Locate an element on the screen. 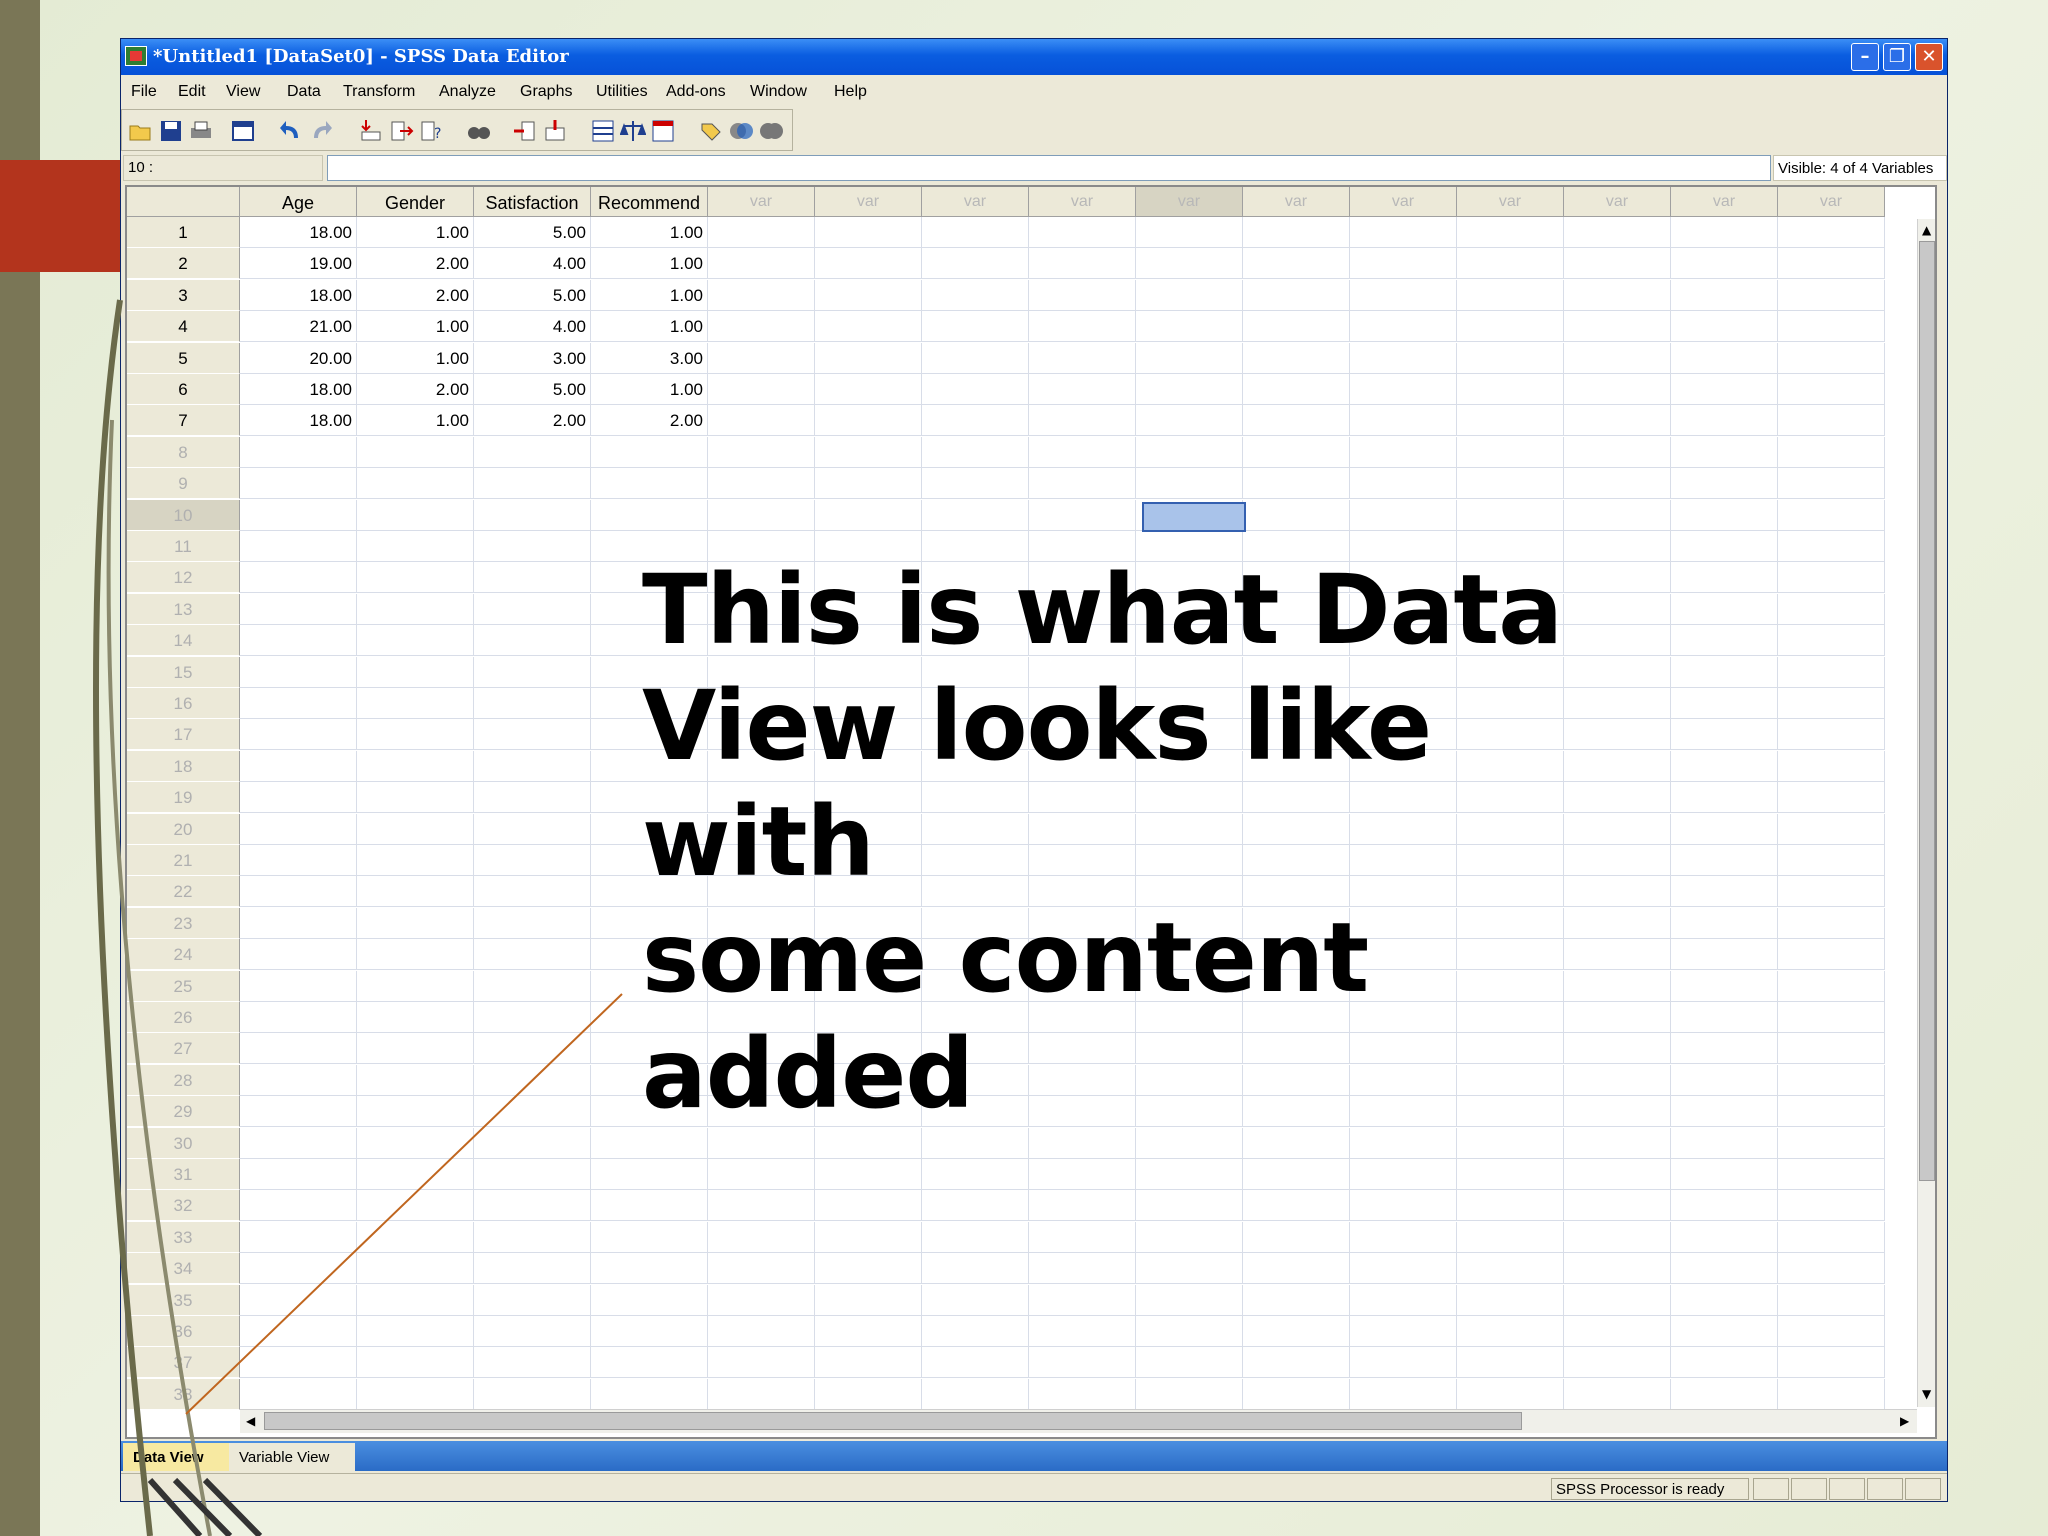 This screenshot has width=2048, height=1536. row-header: 32 is located at coordinates (183, 1206).